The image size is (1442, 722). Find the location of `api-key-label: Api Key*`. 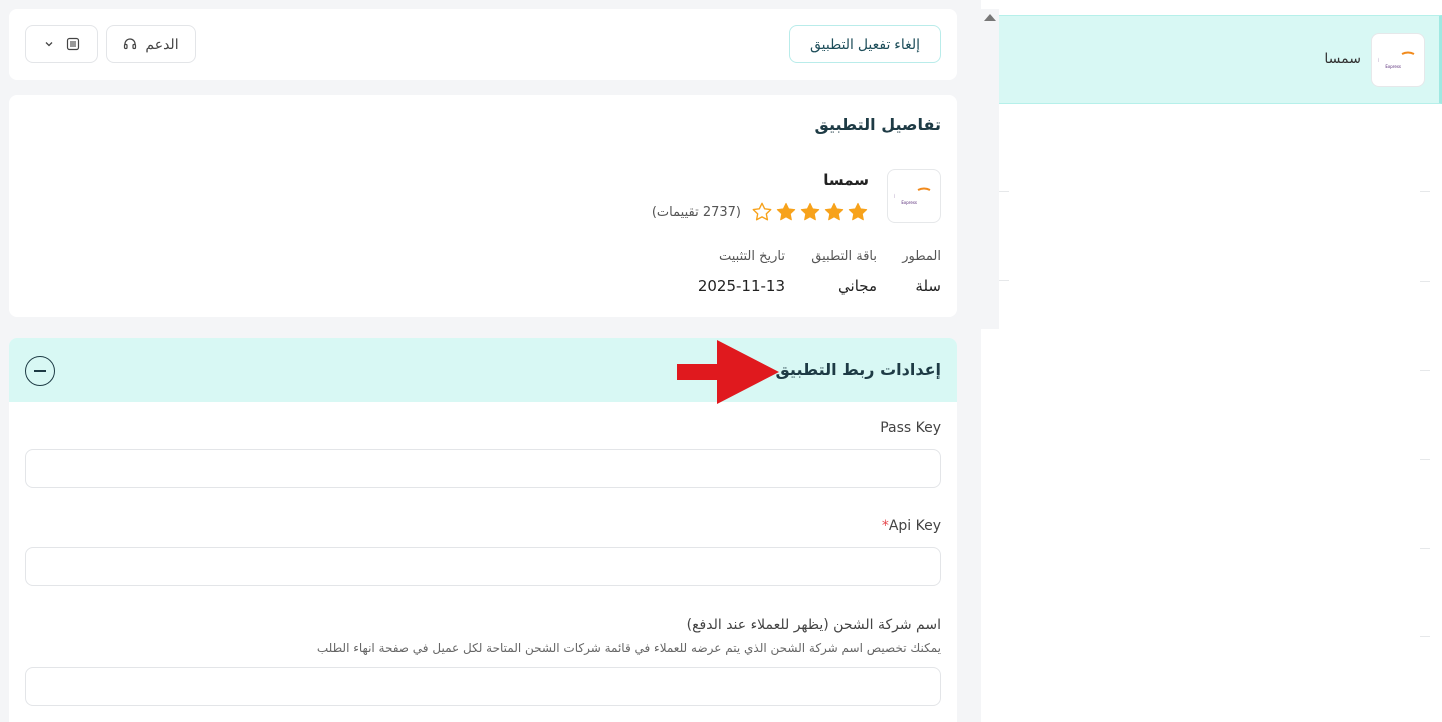

api-key-label: Api Key* is located at coordinates (911, 526).